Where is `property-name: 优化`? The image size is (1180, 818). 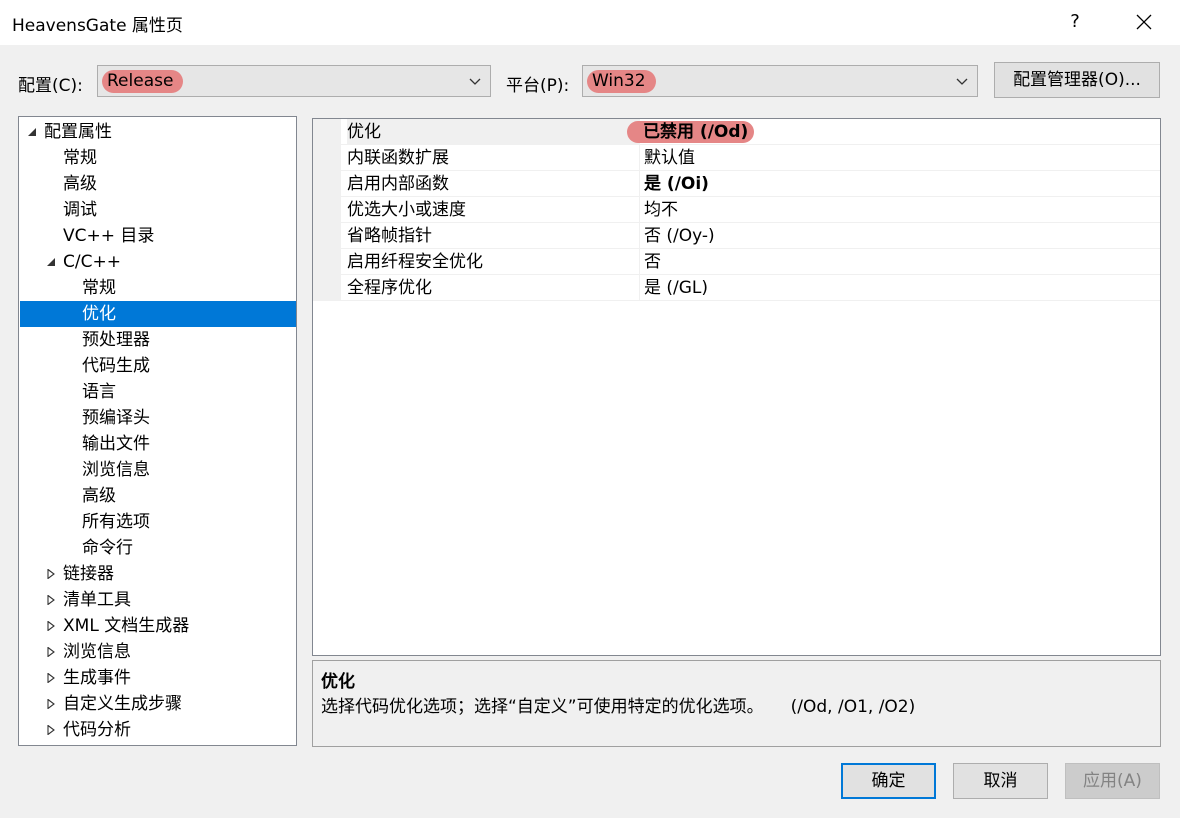 property-name: 优化 is located at coordinates (493, 132).